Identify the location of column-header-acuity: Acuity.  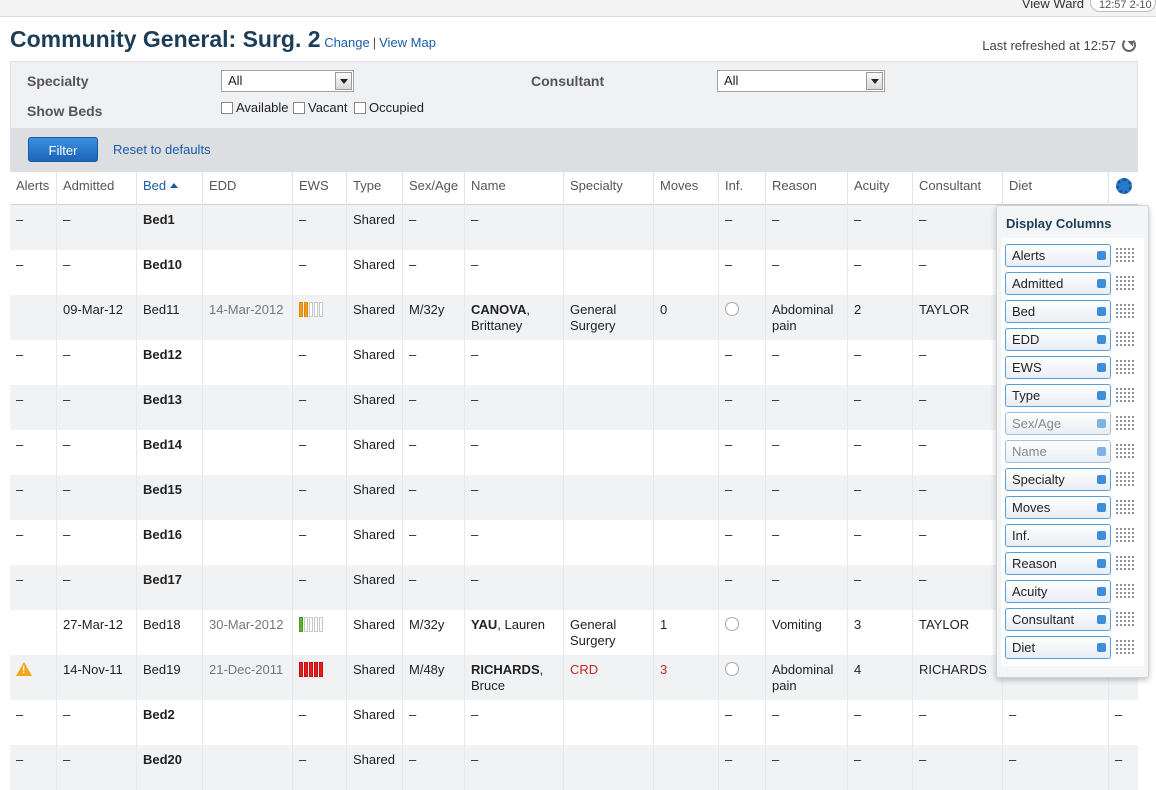
(880, 188).